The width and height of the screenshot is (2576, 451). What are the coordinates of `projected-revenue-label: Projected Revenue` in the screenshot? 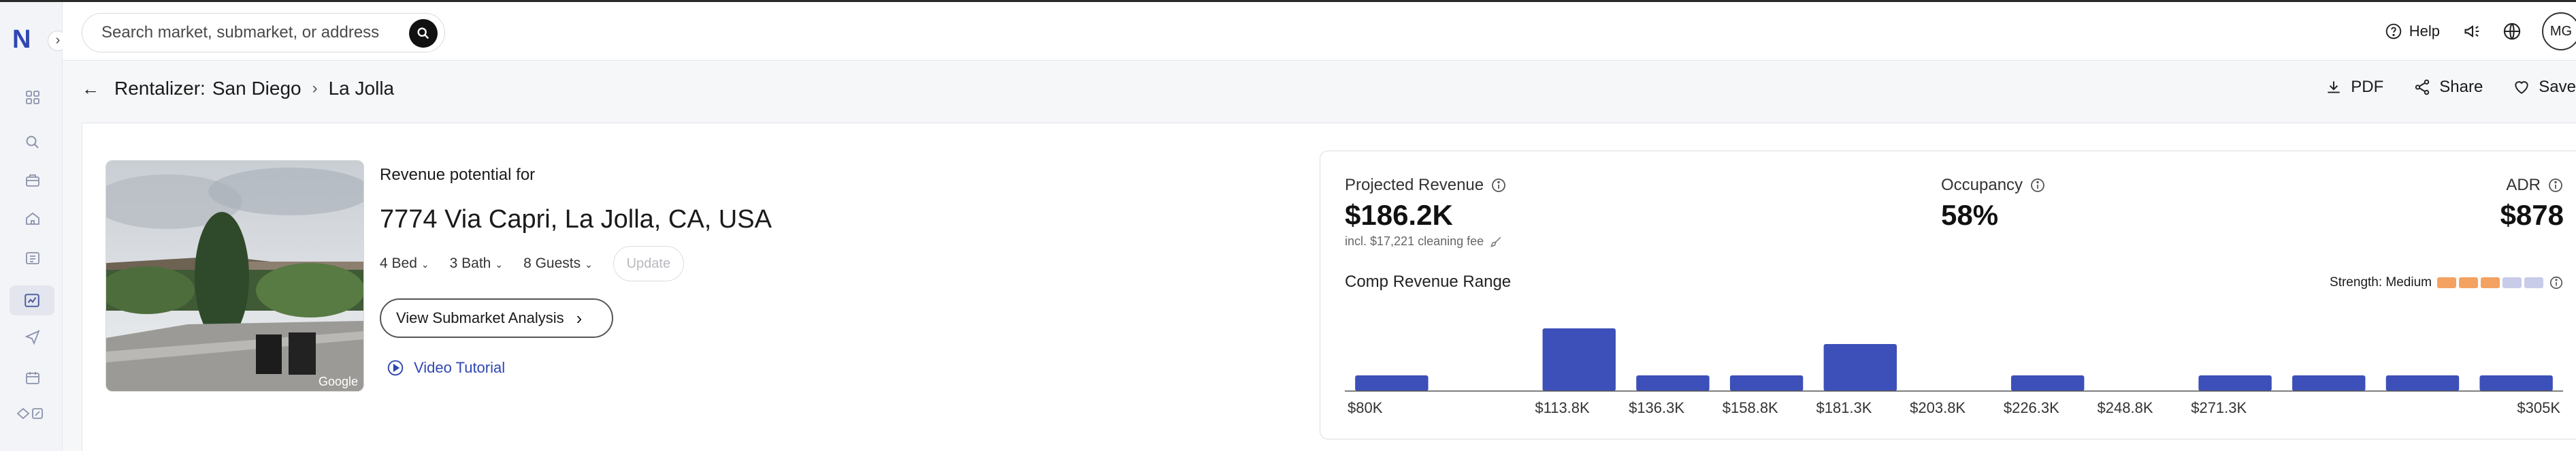 It's located at (1426, 185).